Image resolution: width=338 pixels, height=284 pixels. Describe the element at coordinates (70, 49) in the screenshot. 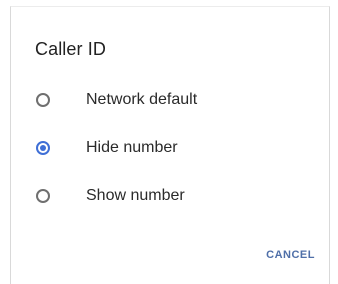

I see `dialog-title: Caller ID` at that location.